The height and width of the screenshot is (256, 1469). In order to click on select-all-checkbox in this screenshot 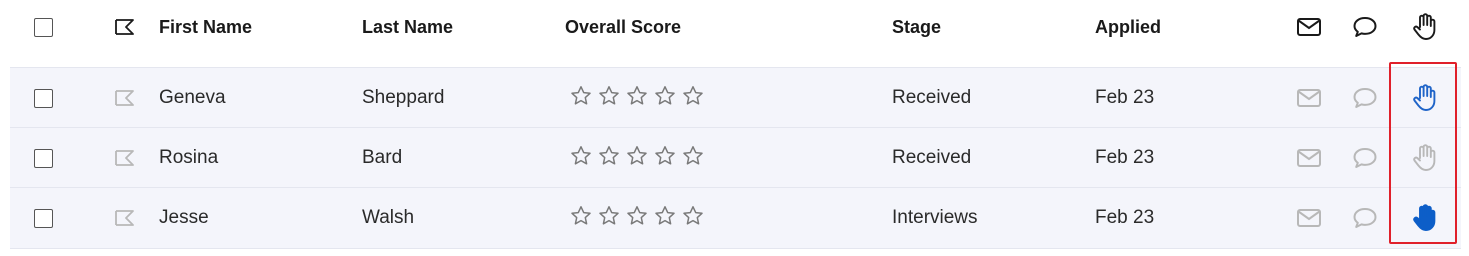, I will do `click(43, 27)`.